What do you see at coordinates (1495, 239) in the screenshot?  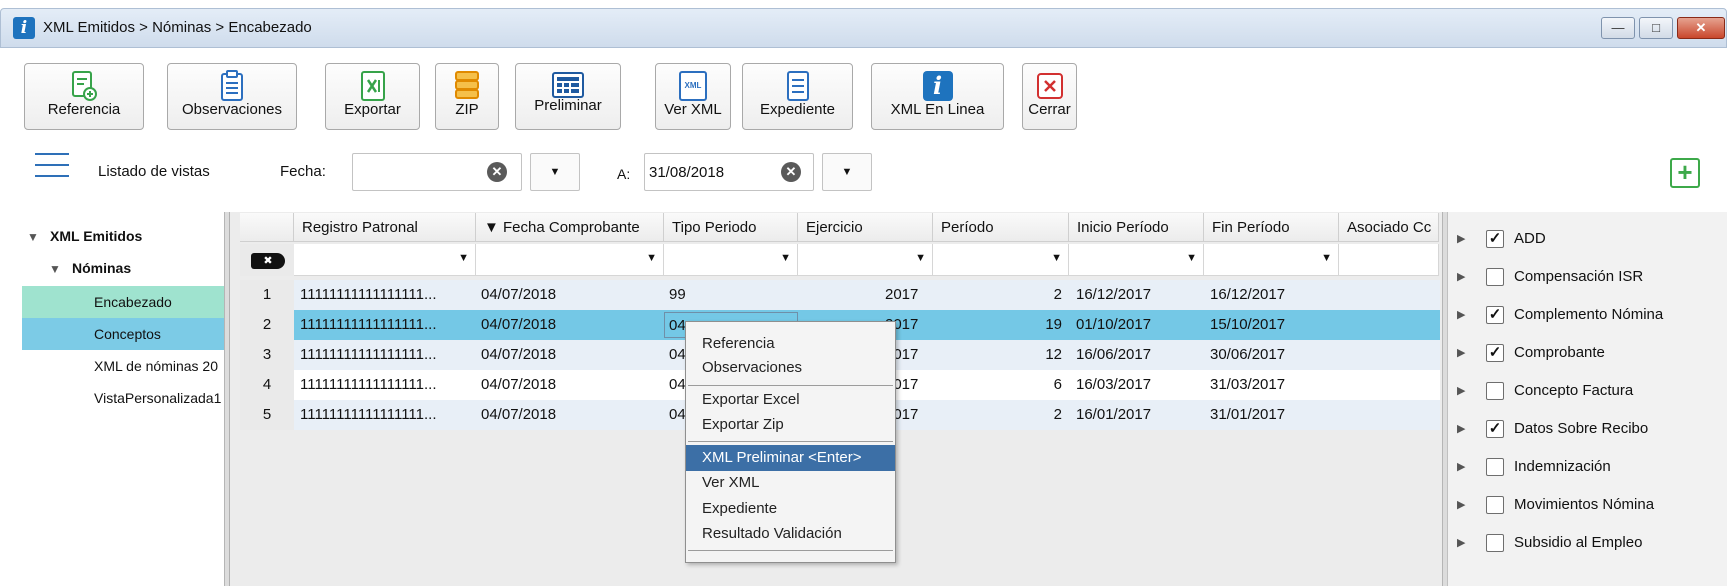 I see `checkbox-add: ✓` at bounding box center [1495, 239].